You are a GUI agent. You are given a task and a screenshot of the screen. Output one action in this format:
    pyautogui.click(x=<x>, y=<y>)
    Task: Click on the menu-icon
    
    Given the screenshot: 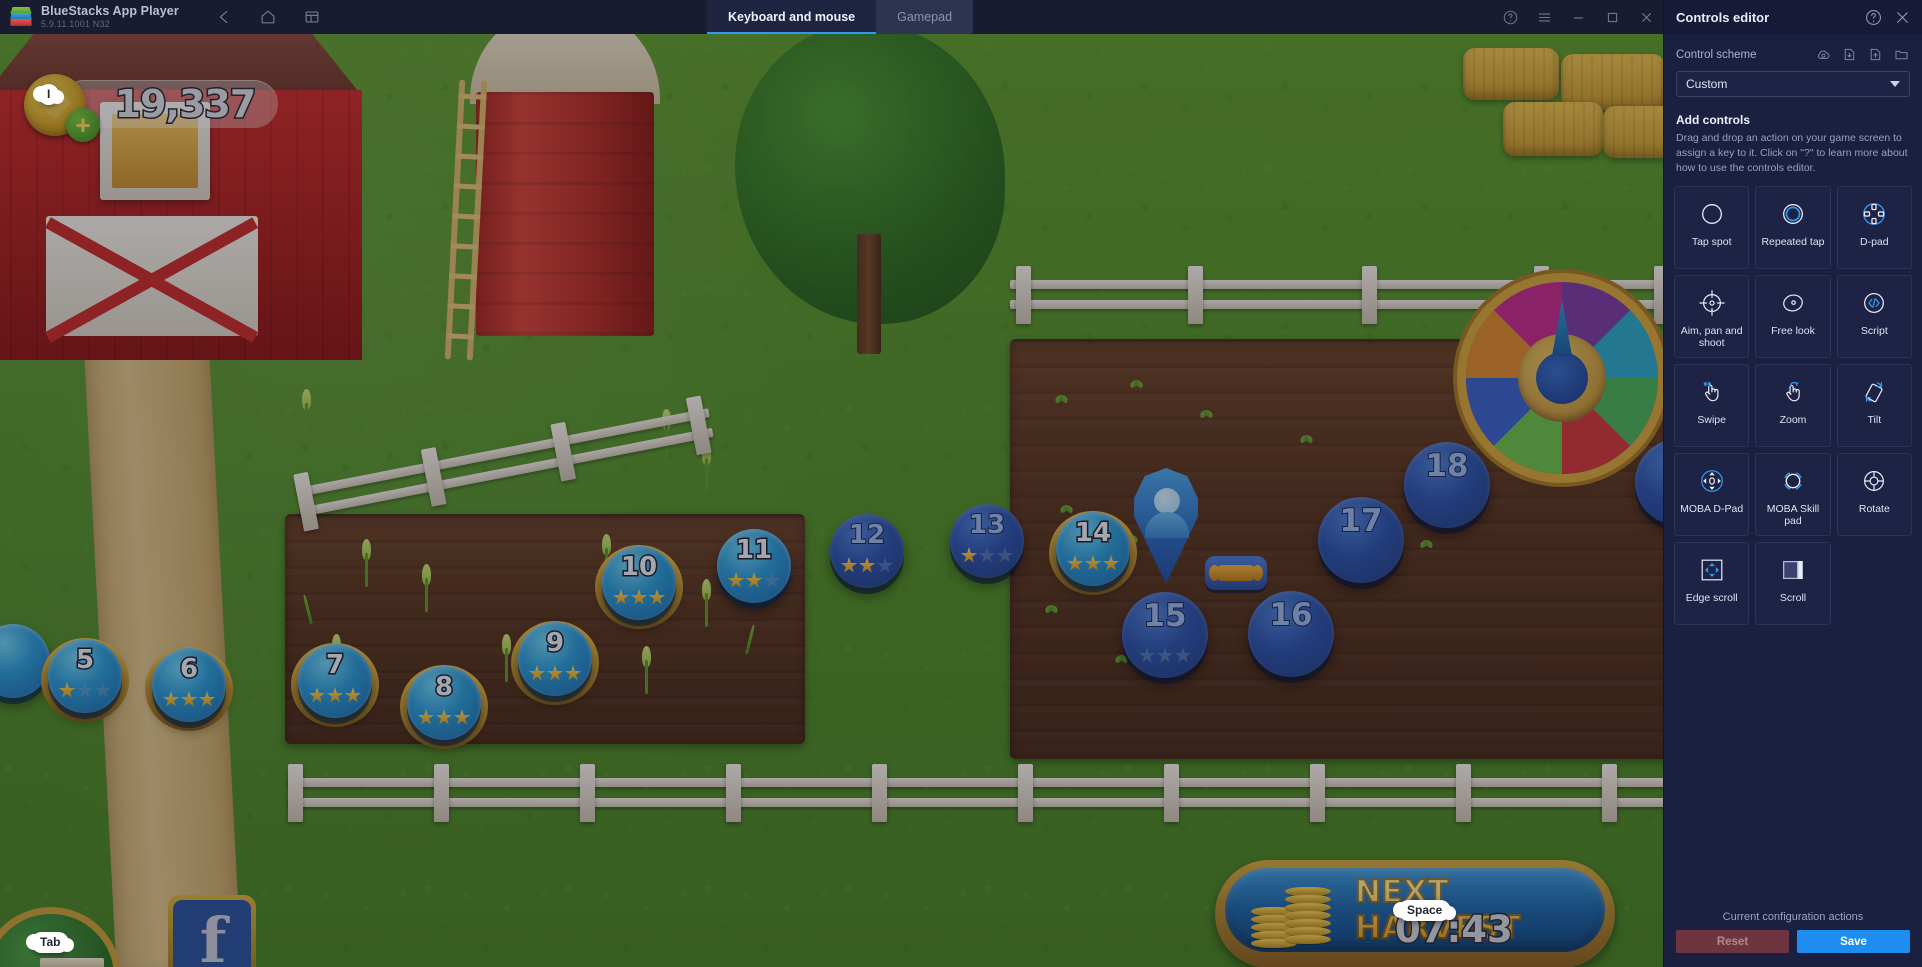 What is the action you would take?
    pyautogui.click(x=1544, y=17)
    